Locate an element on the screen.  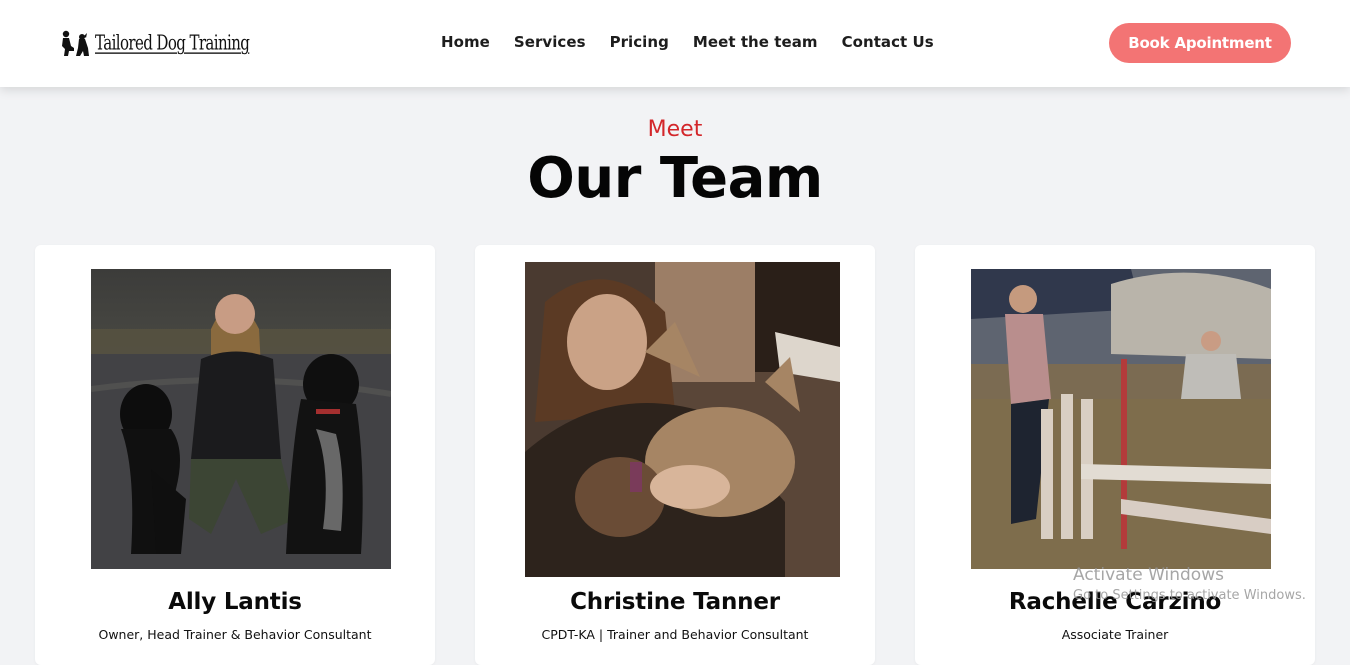
team-photo-ally-lantis is located at coordinates (241, 419).